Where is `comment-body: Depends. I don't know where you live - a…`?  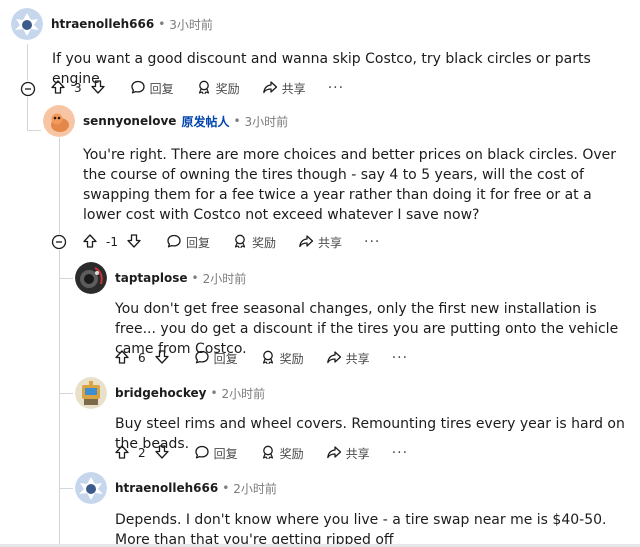
comment-body: Depends. I don't know where you live - a… is located at coordinates (361, 529).